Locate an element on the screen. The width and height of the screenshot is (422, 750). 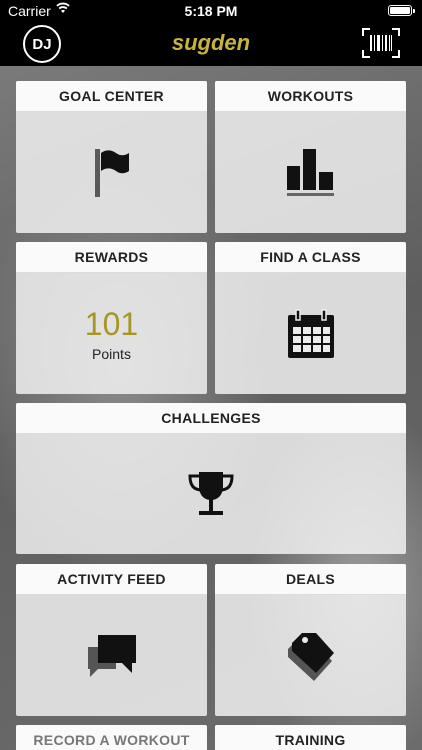
reward-points-label: Points is located at coordinates (111, 353).